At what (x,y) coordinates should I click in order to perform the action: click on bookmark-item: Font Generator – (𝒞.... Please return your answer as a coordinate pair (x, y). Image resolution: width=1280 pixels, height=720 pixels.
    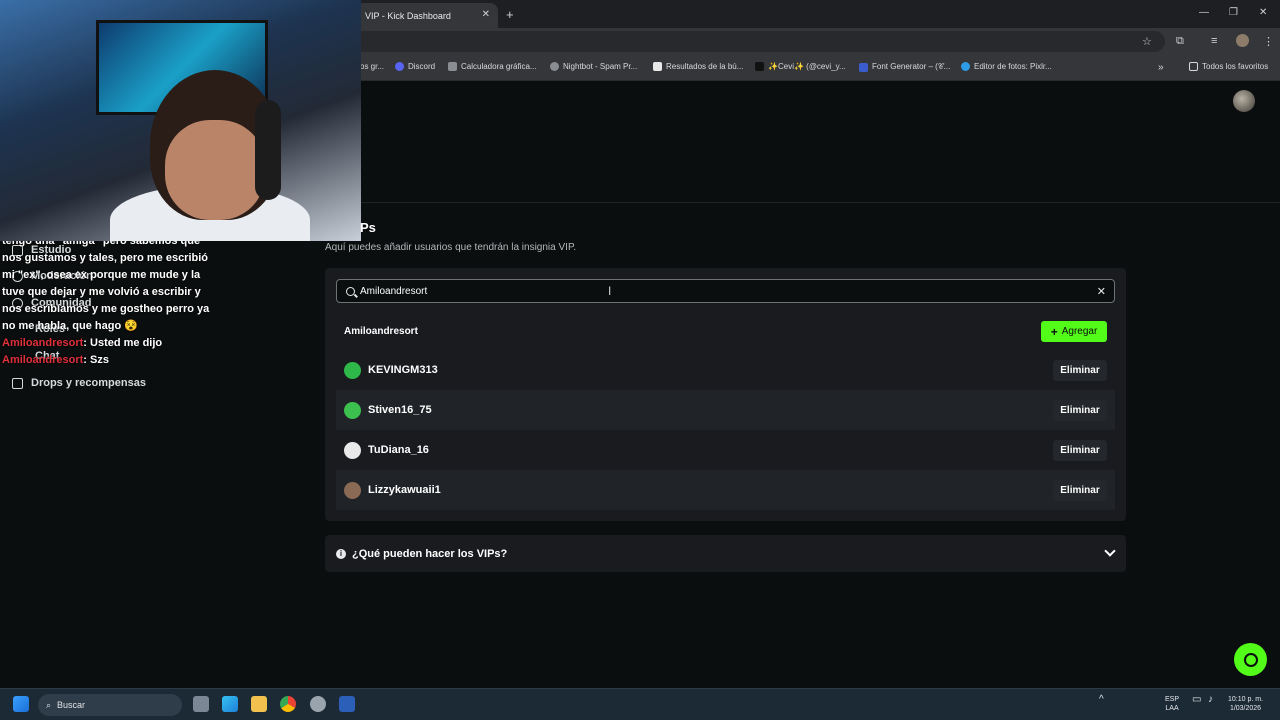
    Looking at the image, I should click on (904, 67).